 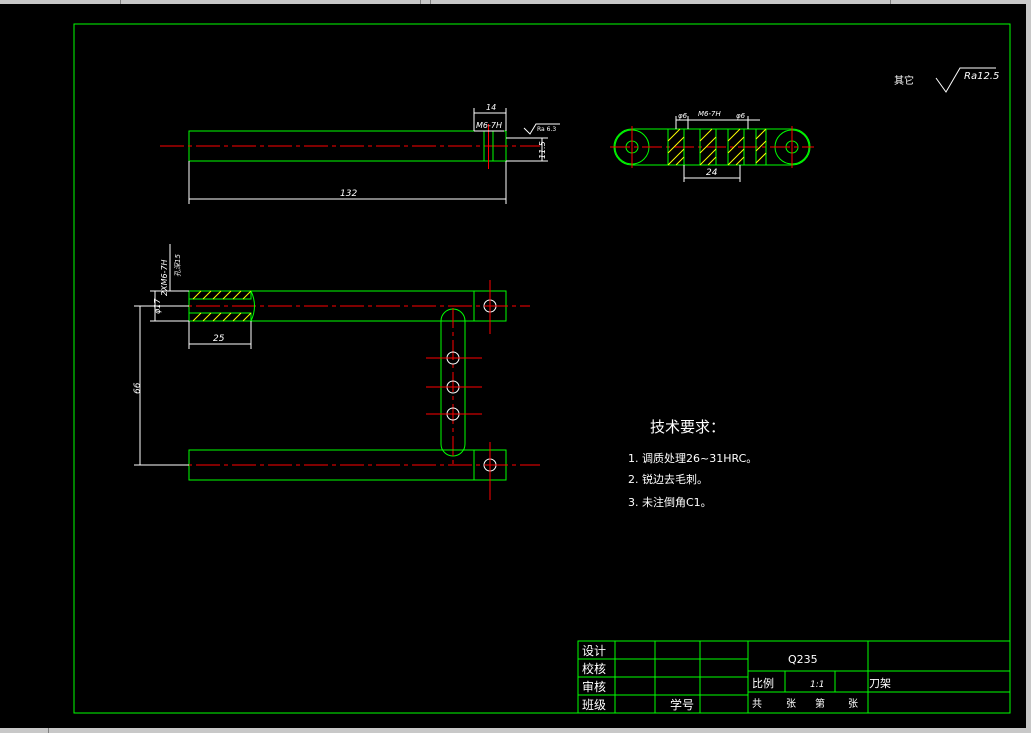 I want to click on part-name: 刀架, so click(x=880, y=683).